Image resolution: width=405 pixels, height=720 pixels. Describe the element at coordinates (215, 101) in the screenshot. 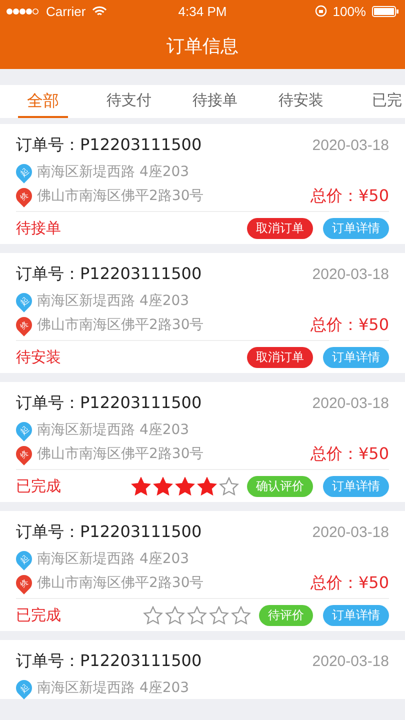

I see `filter-tab: 待接单` at that location.